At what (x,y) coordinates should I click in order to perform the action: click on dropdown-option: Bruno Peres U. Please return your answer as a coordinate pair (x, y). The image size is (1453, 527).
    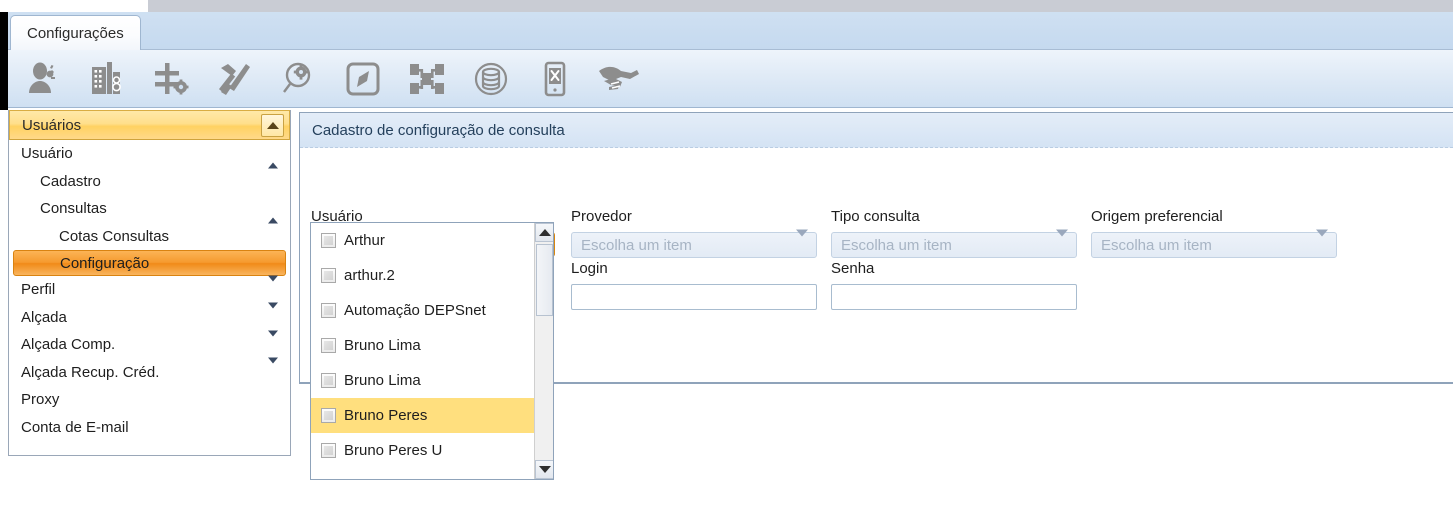
    Looking at the image, I should click on (423, 450).